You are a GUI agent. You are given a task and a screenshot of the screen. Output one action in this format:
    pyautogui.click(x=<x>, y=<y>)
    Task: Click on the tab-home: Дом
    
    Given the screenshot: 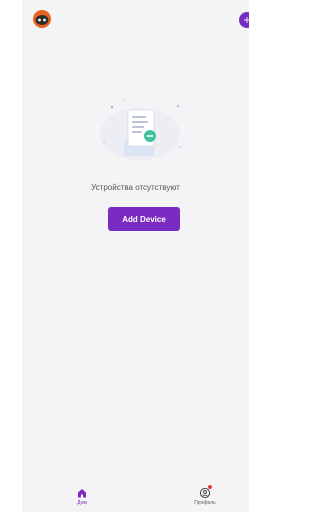 What is the action you would take?
    pyautogui.click(x=82, y=499)
    